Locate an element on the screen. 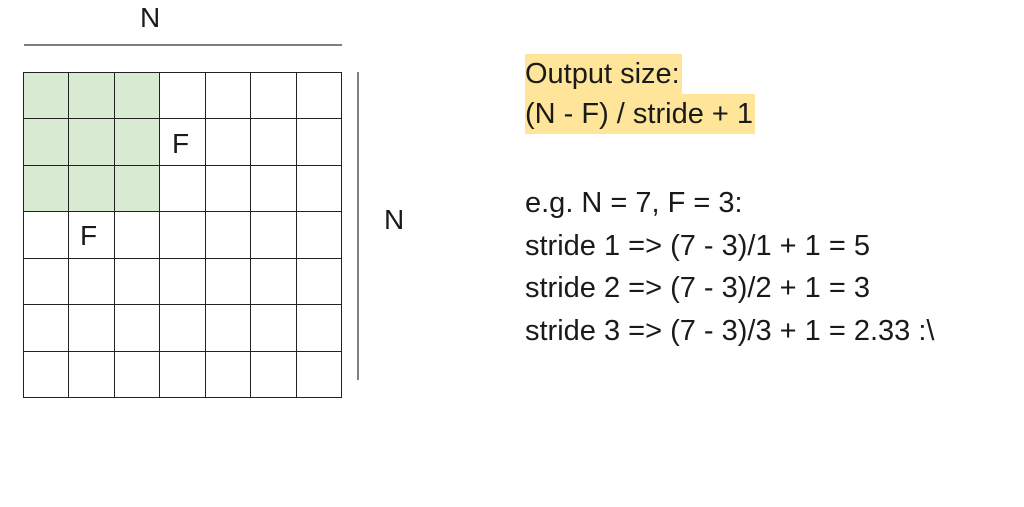 Image resolution: width=1024 pixels, height=507 pixels. filter-height-label: F is located at coordinates (181, 143).